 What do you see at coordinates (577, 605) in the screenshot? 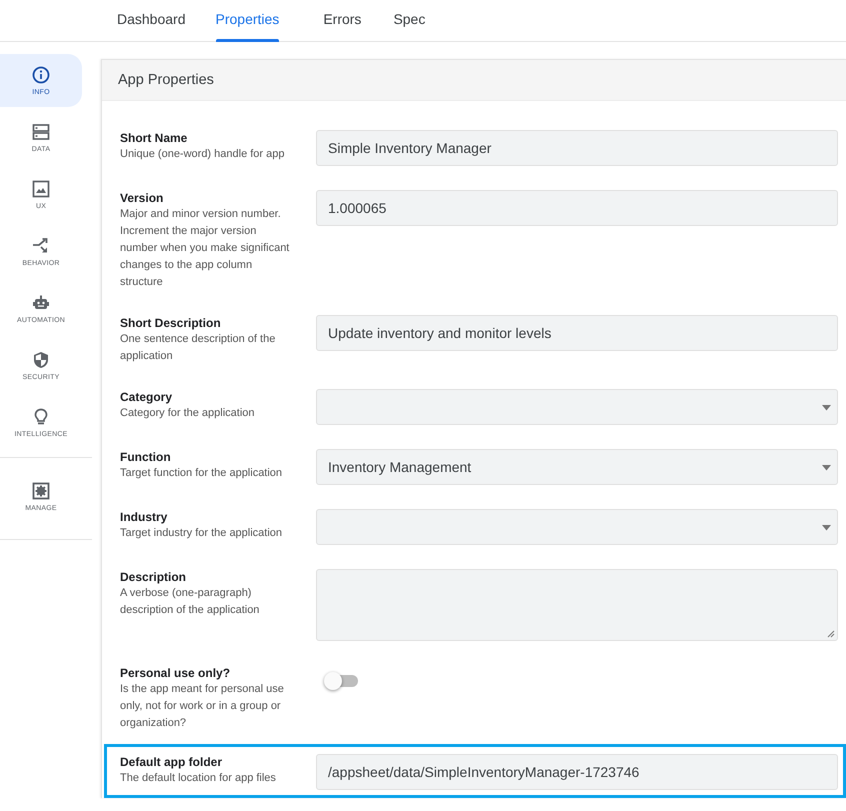
I see `text-area` at bounding box center [577, 605].